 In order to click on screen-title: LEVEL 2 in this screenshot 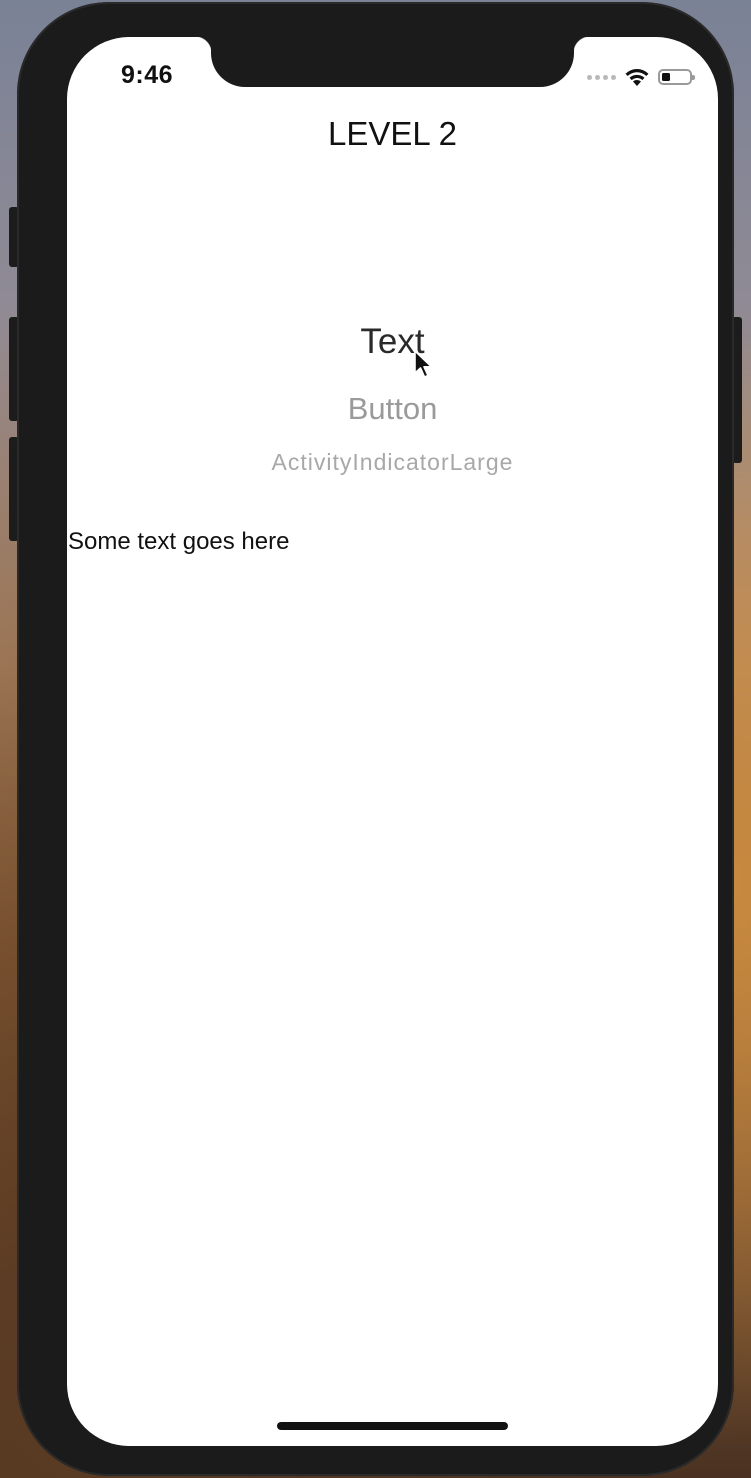, I will do `click(392, 133)`.